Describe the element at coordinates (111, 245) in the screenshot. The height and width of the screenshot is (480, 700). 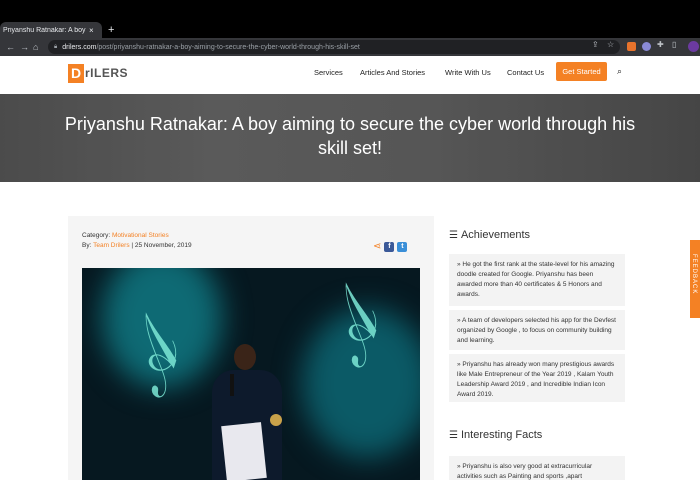
I see `author-link: Team Drilers` at that location.